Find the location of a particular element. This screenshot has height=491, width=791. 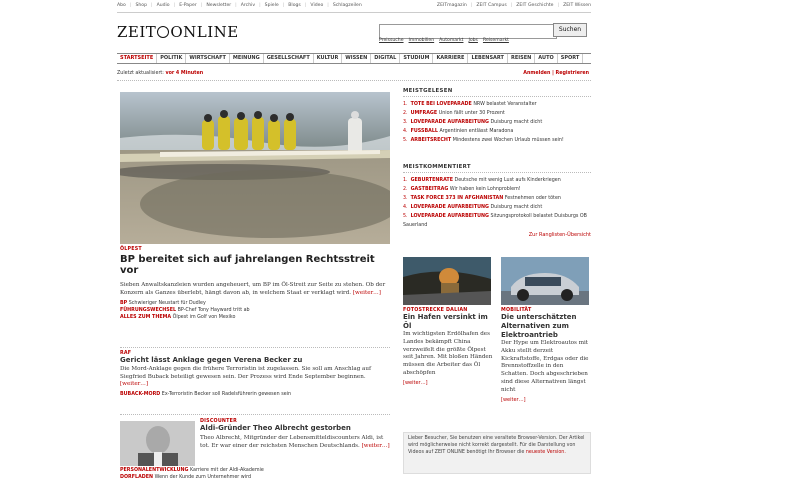

search-button: Suchen is located at coordinates (570, 30).